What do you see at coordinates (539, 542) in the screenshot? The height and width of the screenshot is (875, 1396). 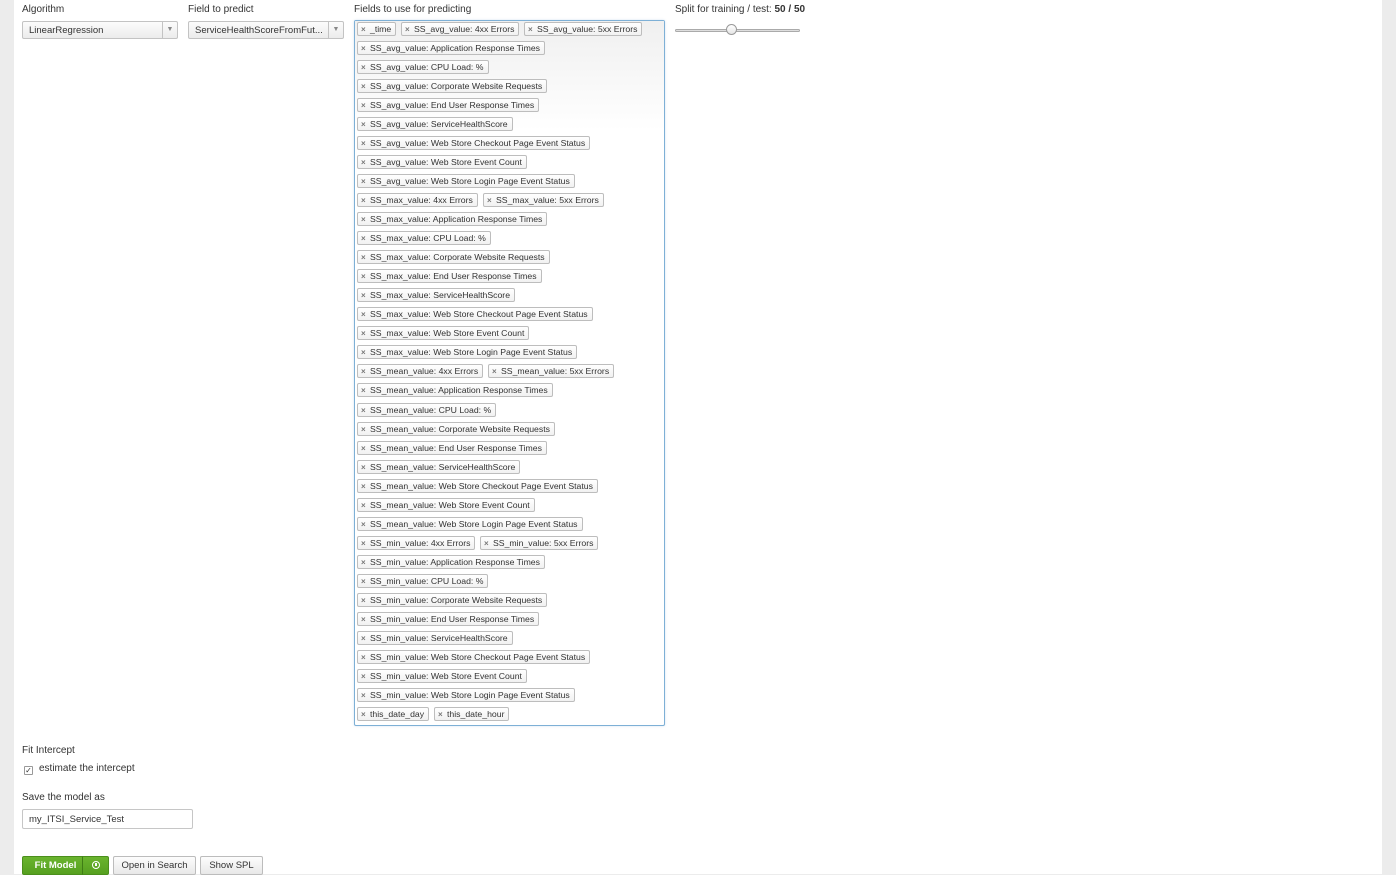 I see `field-chip: × SS_min_value: 5xx Errors` at bounding box center [539, 542].